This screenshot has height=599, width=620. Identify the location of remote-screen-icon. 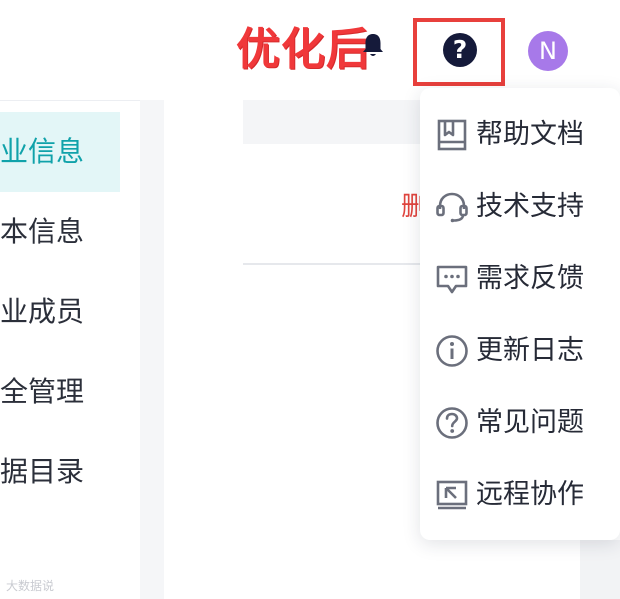
(452, 495).